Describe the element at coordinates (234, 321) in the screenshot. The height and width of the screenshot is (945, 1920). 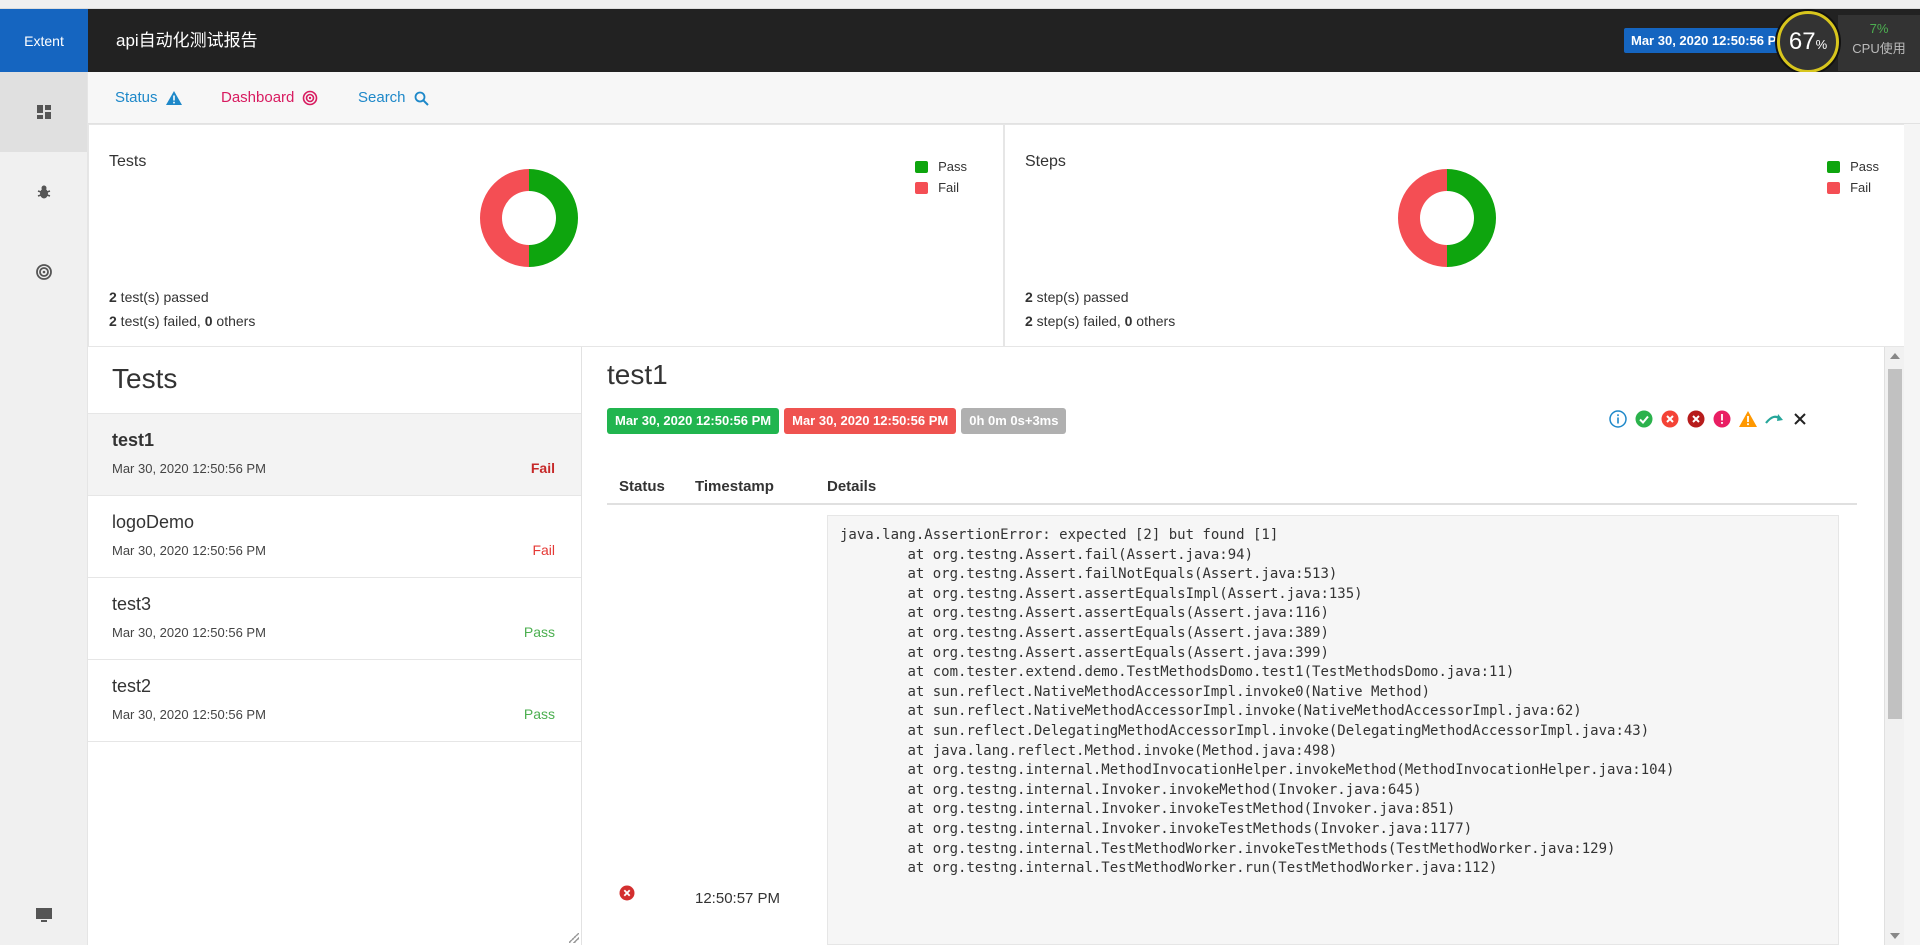
I see `tests-others-text: others` at that location.